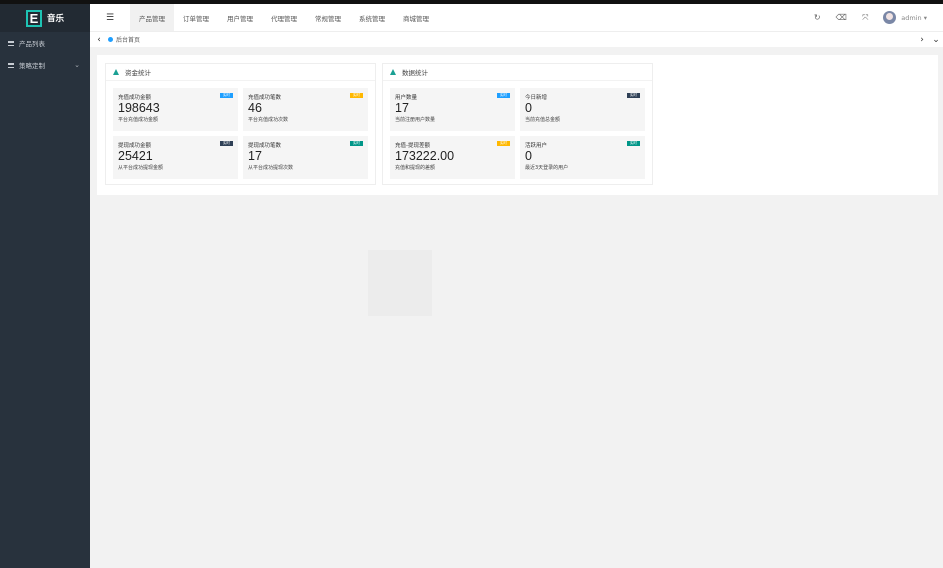 Image resolution: width=943 pixels, height=568 pixels. I want to click on stat-card: 充值-提现差额 173222.00 充值和提现的差额 实时, so click(452, 157).